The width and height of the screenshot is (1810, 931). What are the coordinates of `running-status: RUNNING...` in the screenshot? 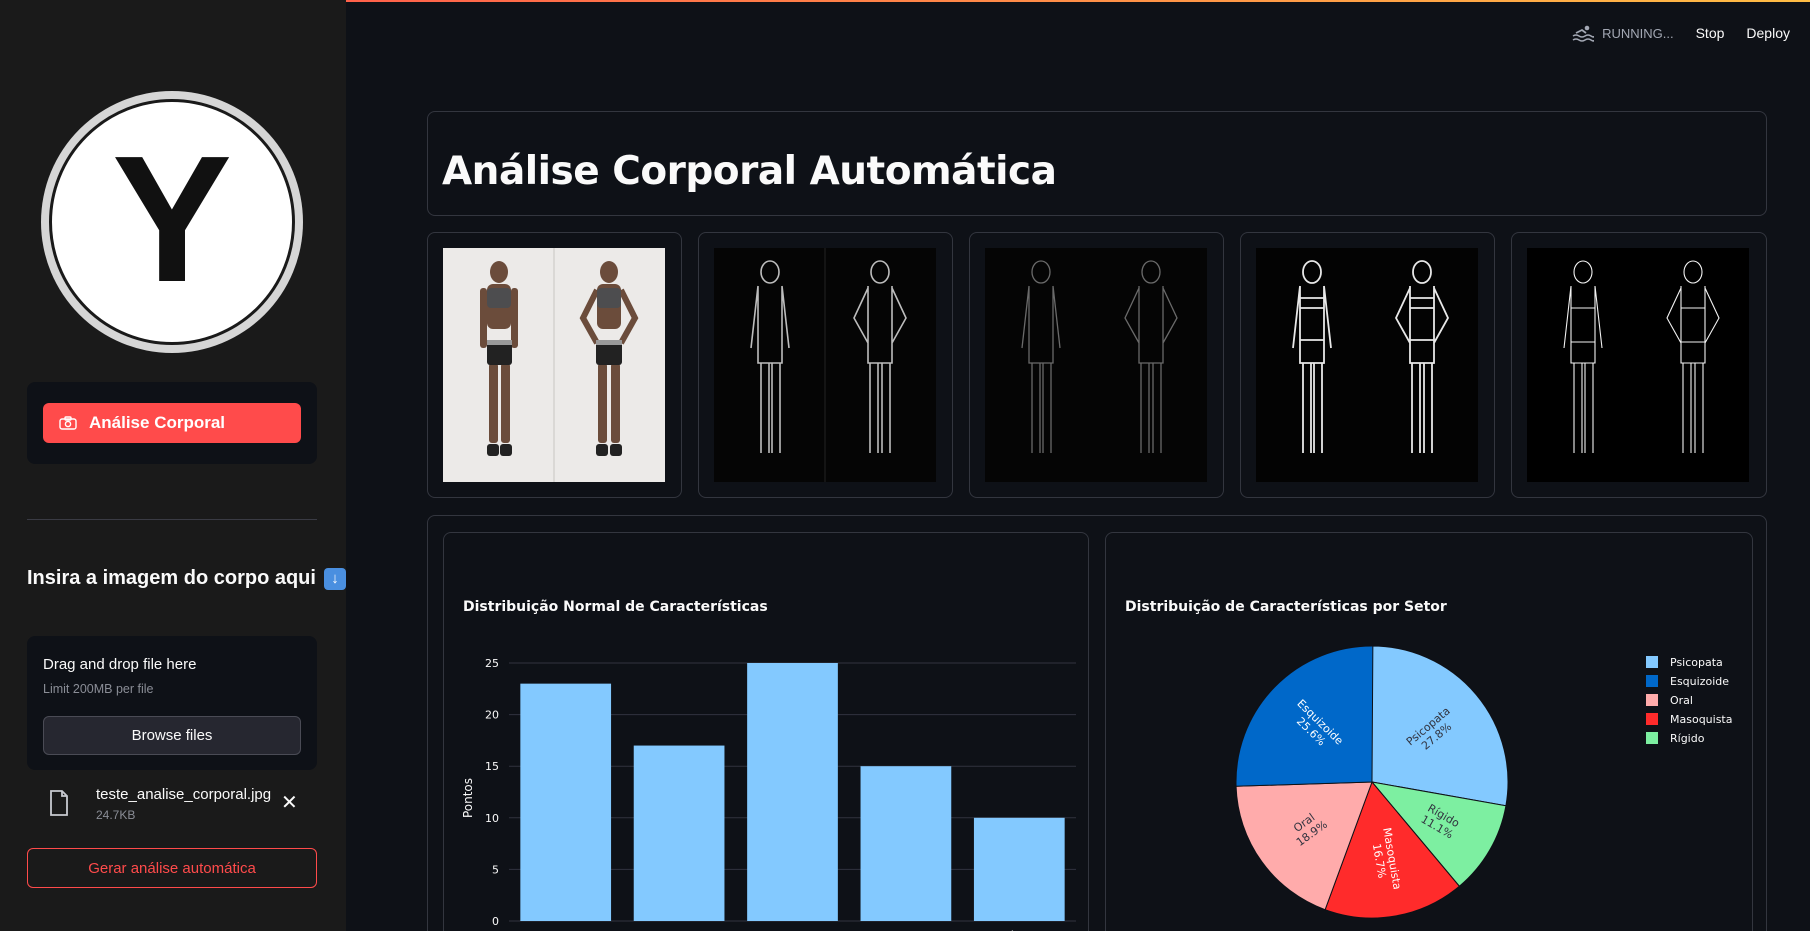 It's located at (1623, 33).